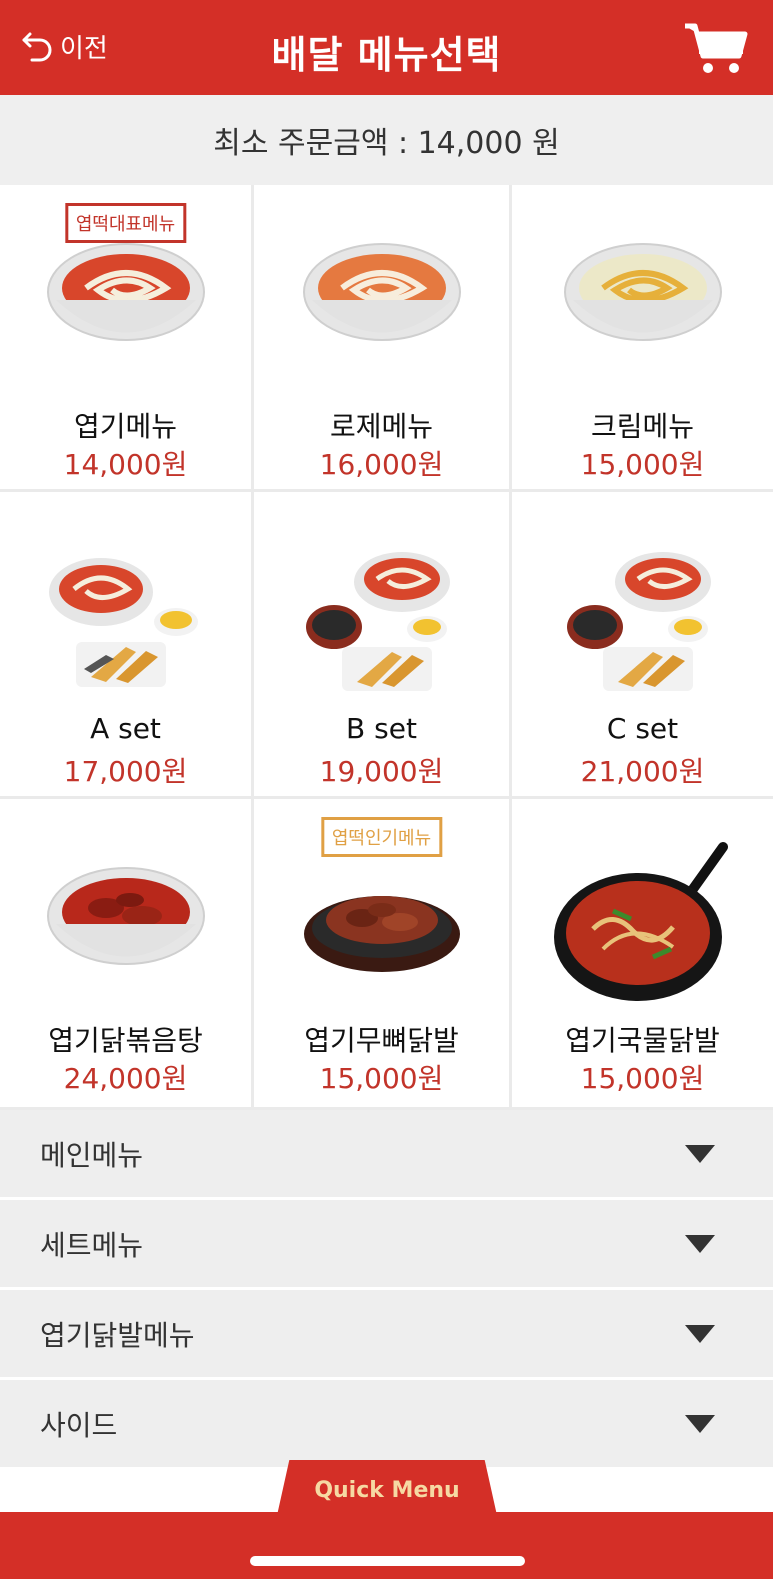 This screenshot has height=1579, width=773. What do you see at coordinates (92, 1245) in the screenshot?
I see `category-label: 세트메뉴` at bounding box center [92, 1245].